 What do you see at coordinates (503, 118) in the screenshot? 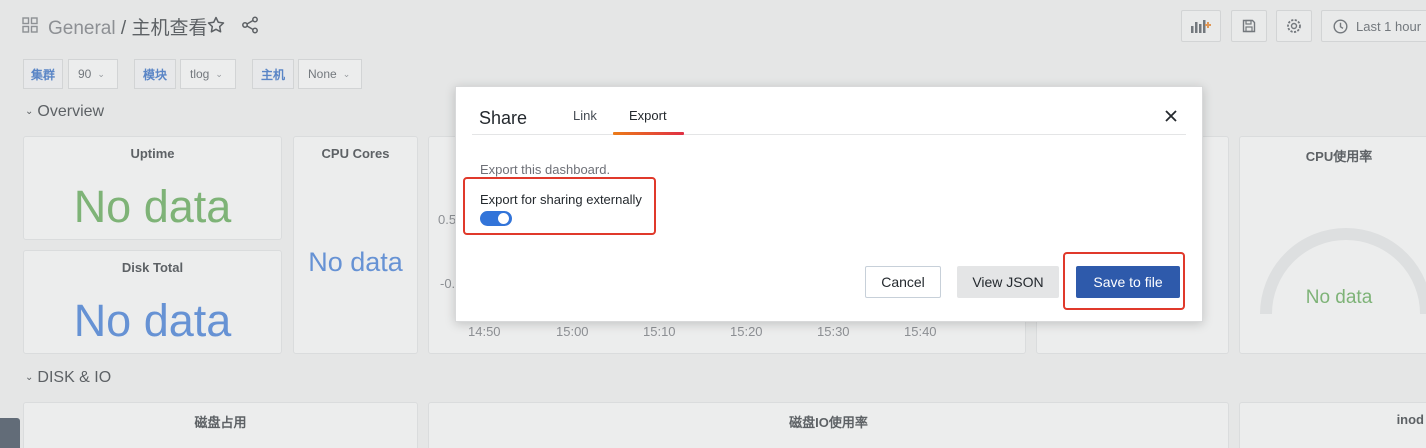
I see `modal-title: Share` at bounding box center [503, 118].